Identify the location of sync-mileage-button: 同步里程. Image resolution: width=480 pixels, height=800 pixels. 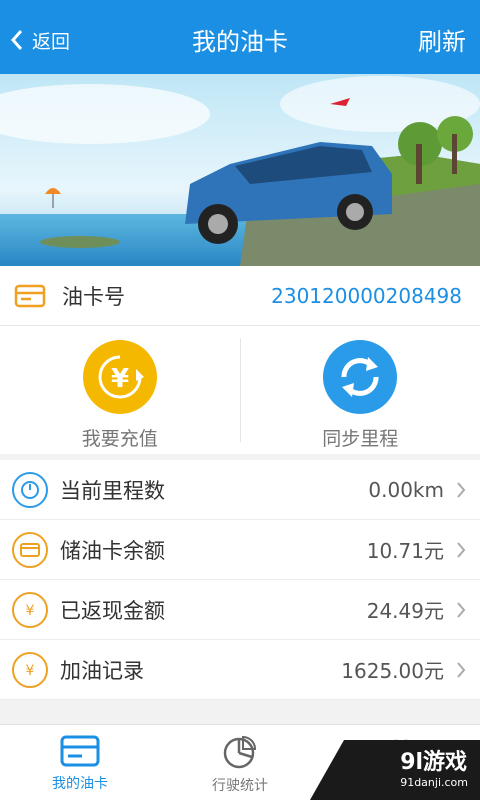
(360, 390).